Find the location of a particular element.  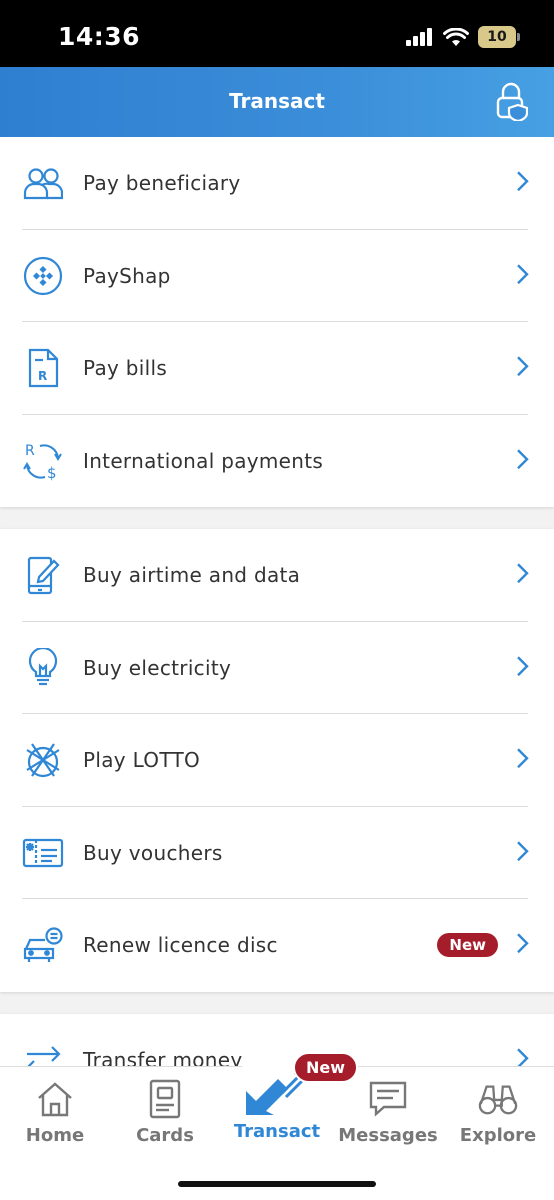

lock-shield-icon is located at coordinates (511, 101).